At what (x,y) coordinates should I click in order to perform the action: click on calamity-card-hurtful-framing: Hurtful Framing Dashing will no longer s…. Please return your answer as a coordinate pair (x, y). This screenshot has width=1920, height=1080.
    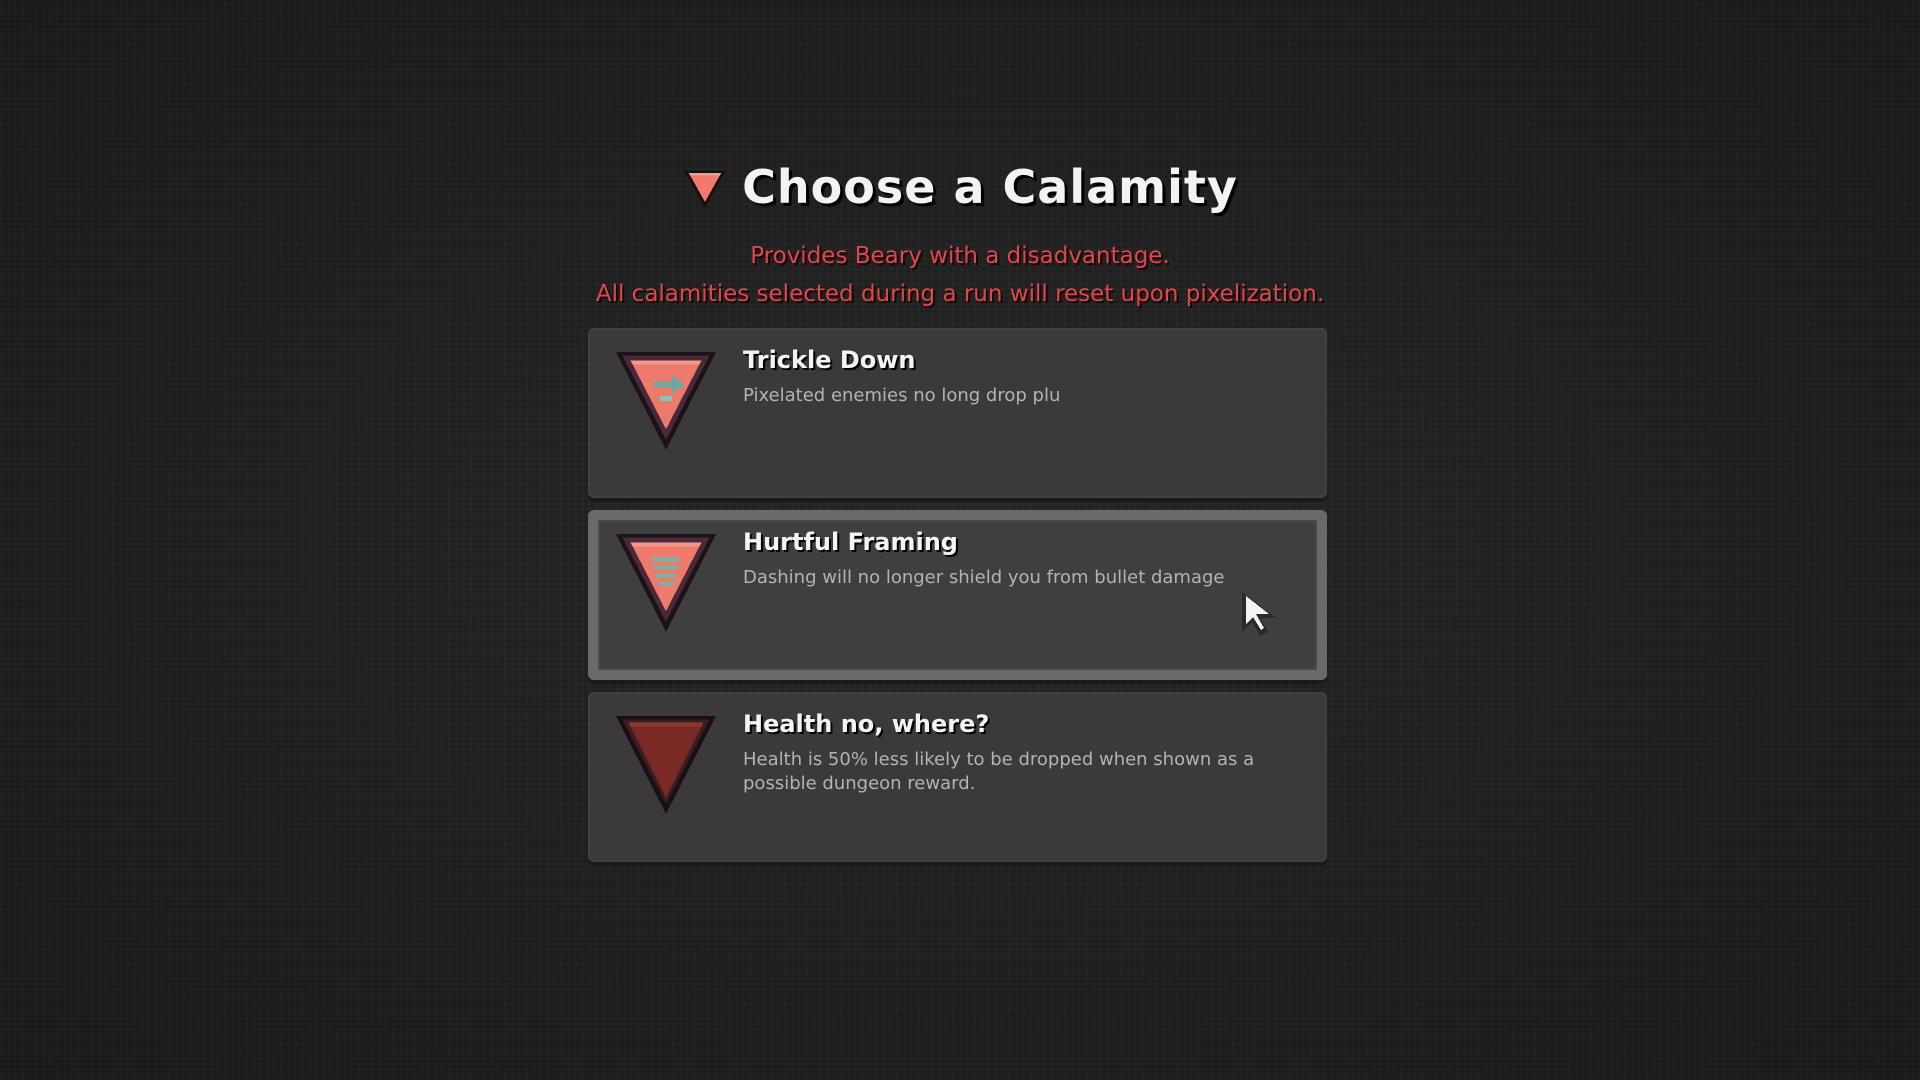
    Looking at the image, I should click on (957, 595).